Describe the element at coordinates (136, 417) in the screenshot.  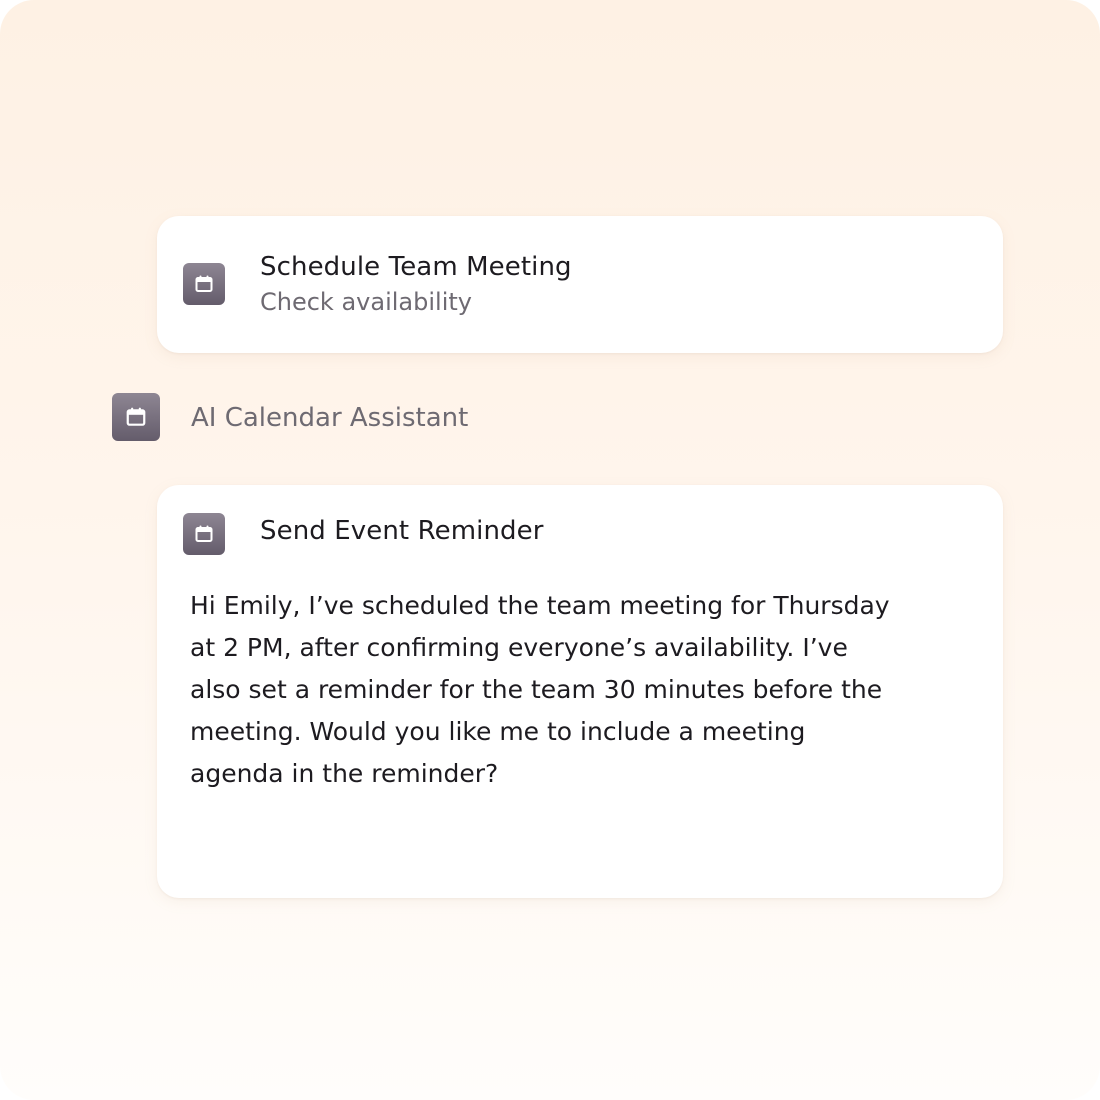
I see `assistant-avatar-calendar-icon` at that location.